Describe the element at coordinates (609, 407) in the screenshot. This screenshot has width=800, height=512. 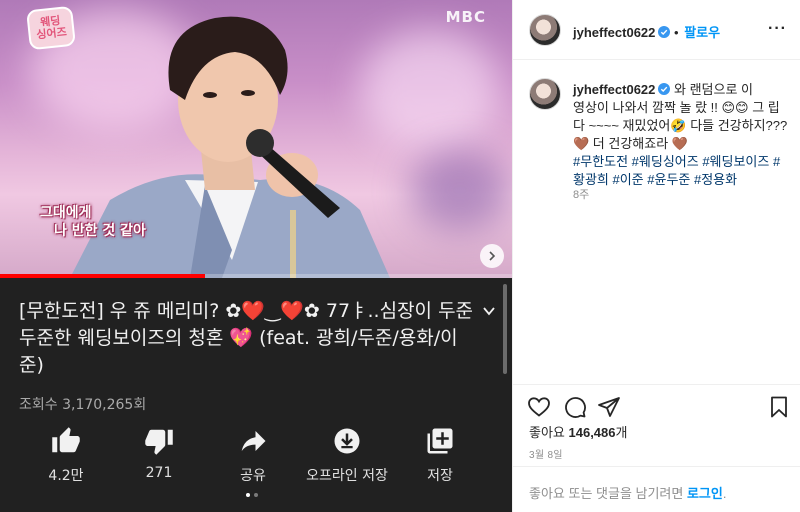
I see `share-direct-icon` at that location.